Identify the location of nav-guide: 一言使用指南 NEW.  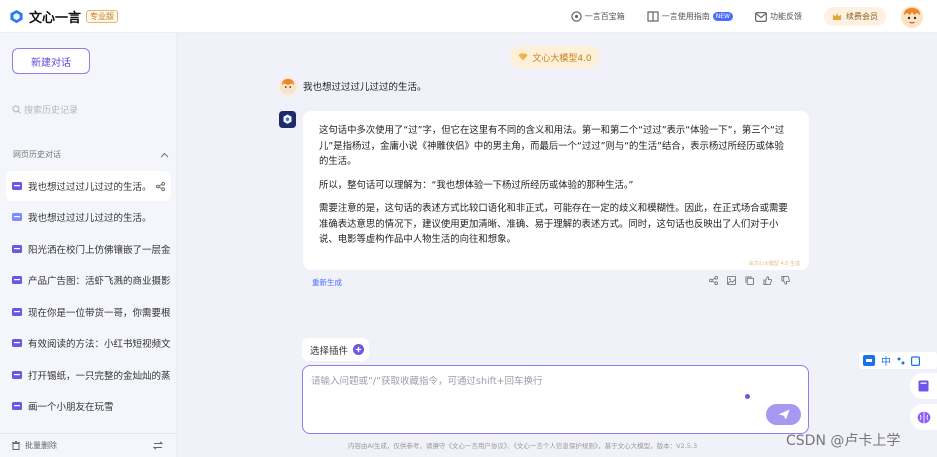
(690, 16).